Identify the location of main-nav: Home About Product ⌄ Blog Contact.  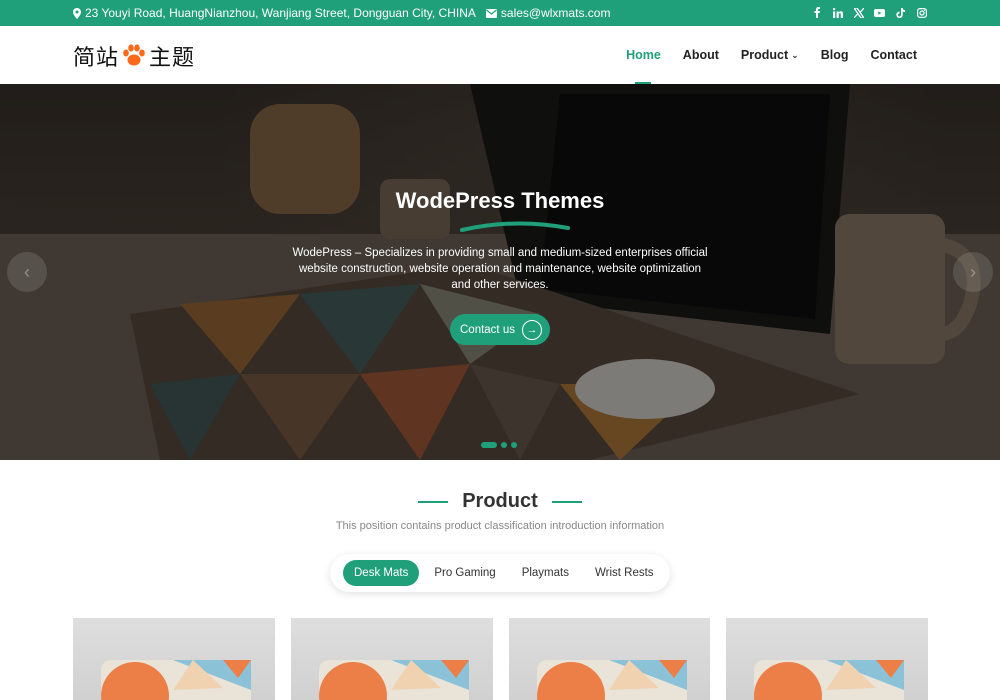
(771, 55).